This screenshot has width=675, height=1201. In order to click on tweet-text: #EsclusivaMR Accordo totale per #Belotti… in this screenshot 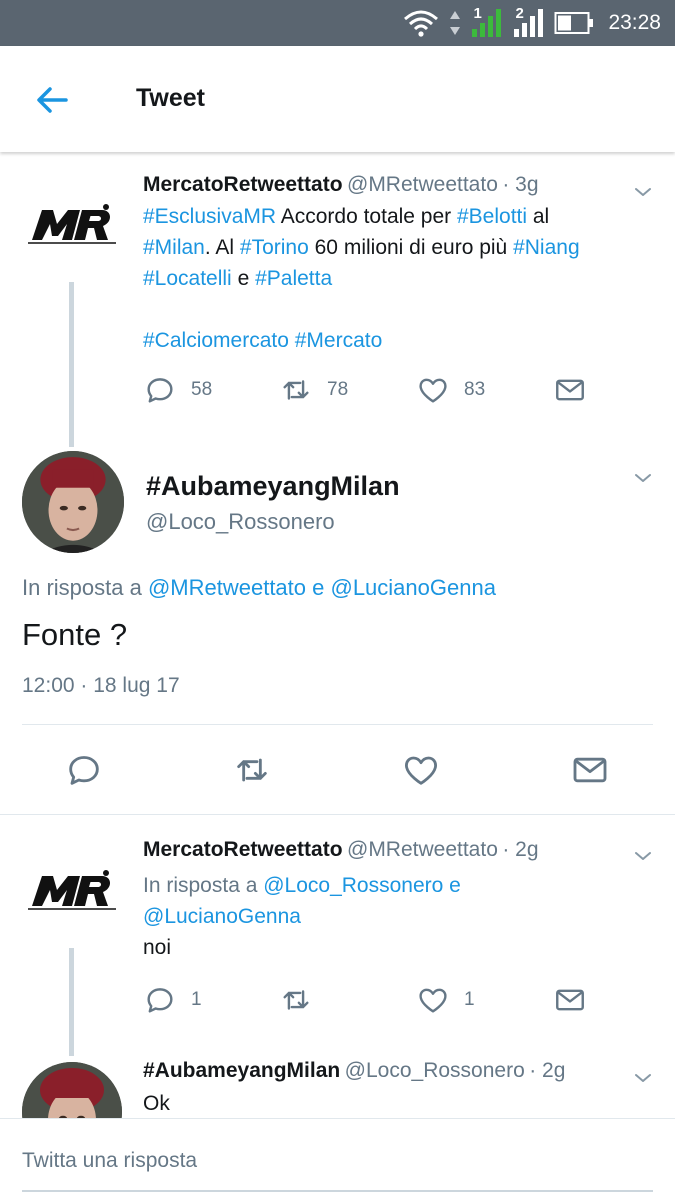, I will do `click(361, 278)`.